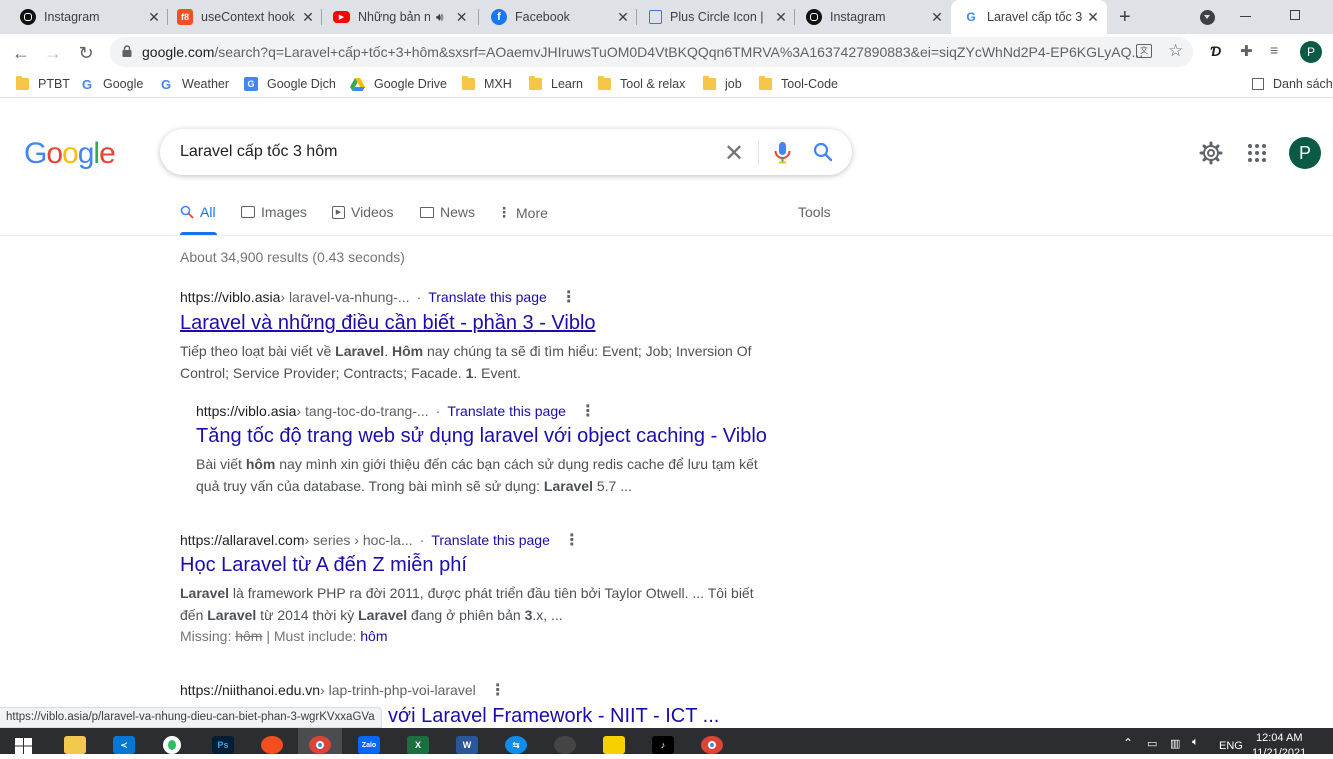  Describe the element at coordinates (487, 84) in the screenshot. I see `bookmark-folder-mxh: MXH` at that location.